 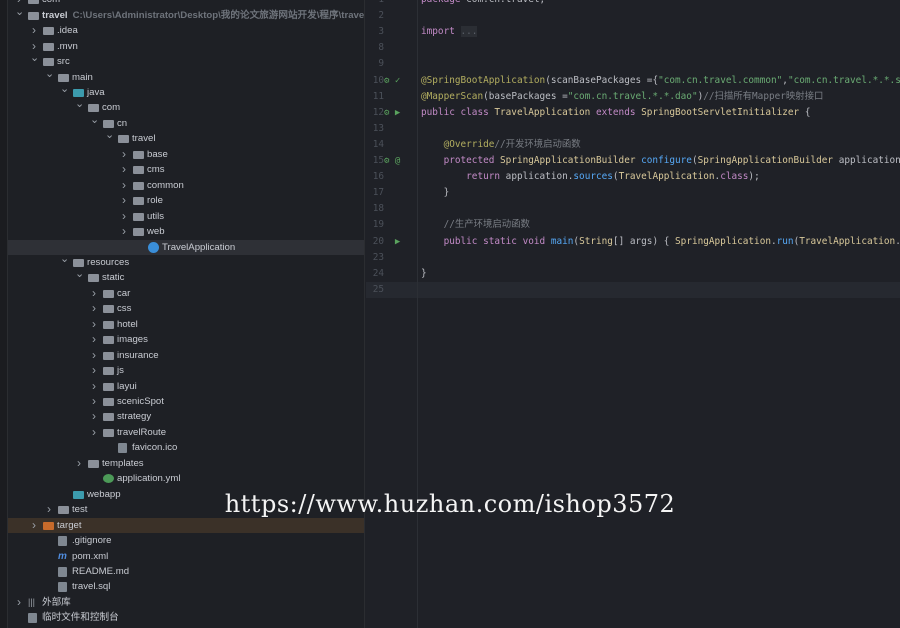 I want to click on code-line: 14 @Override//开发环境启动函数, so click(x=633, y=145).